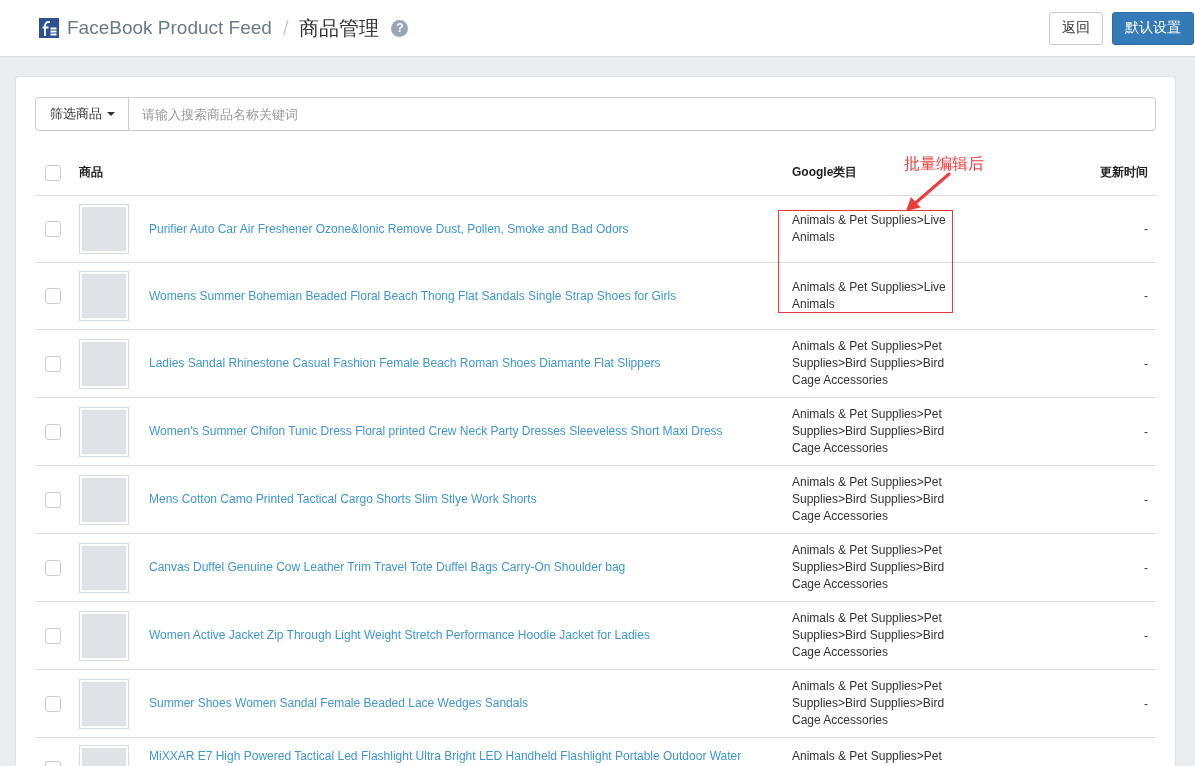 Image resolution: width=1195 pixels, height=766 pixels. Describe the element at coordinates (110, 114) in the screenshot. I see `caret-icon` at that location.